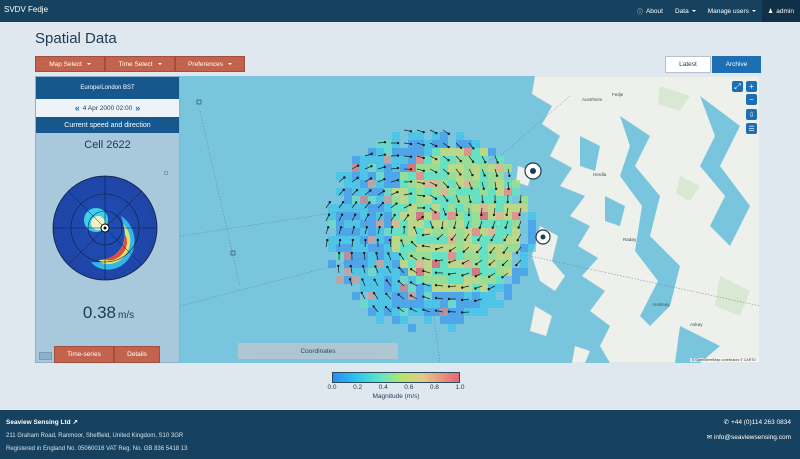  What do you see at coordinates (77, 108) in the screenshot?
I see `previous-time-icon: «` at bounding box center [77, 108].